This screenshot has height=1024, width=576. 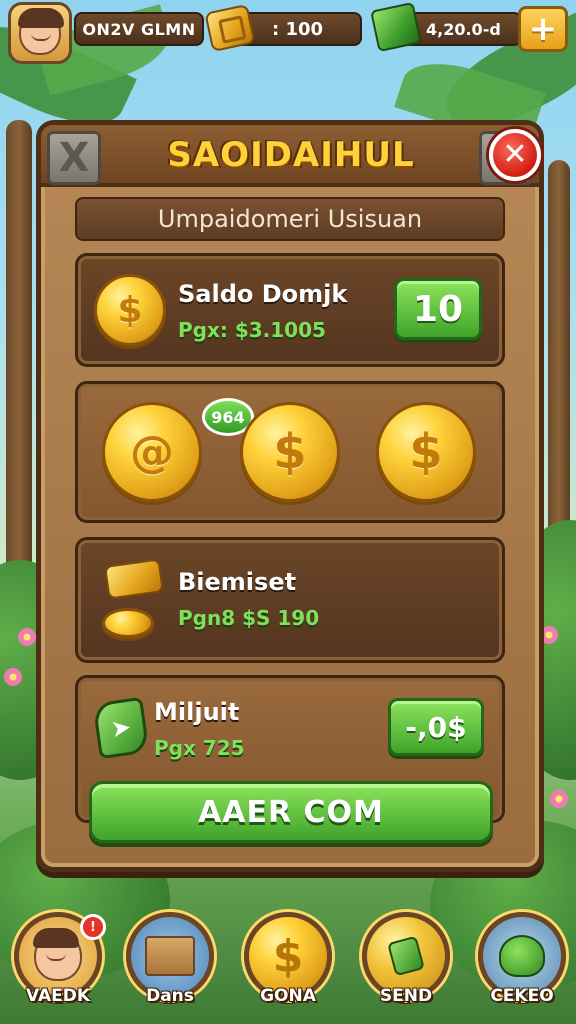 I want to click on gold-plate-icon, so click(x=134, y=579).